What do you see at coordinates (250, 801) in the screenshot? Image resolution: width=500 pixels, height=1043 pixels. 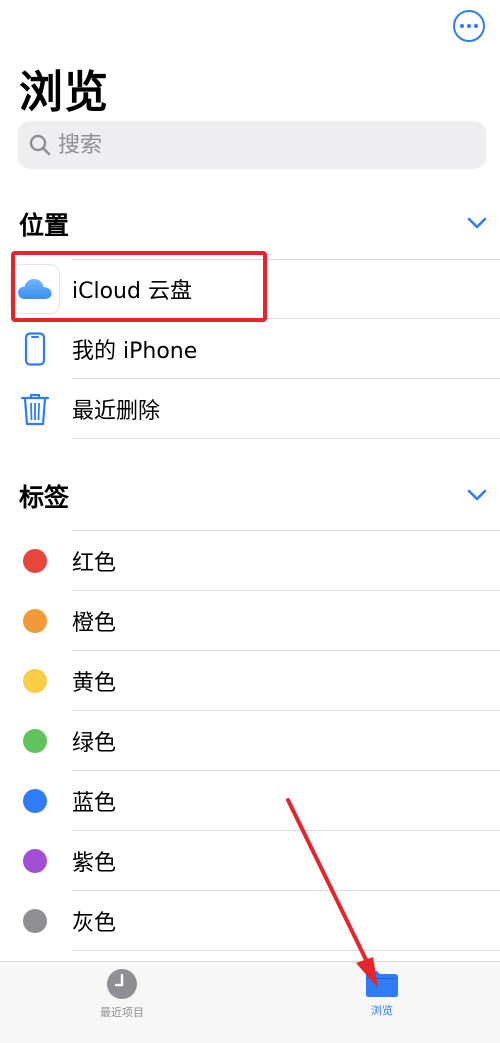 I see `tag-item: 蓝色` at bounding box center [250, 801].